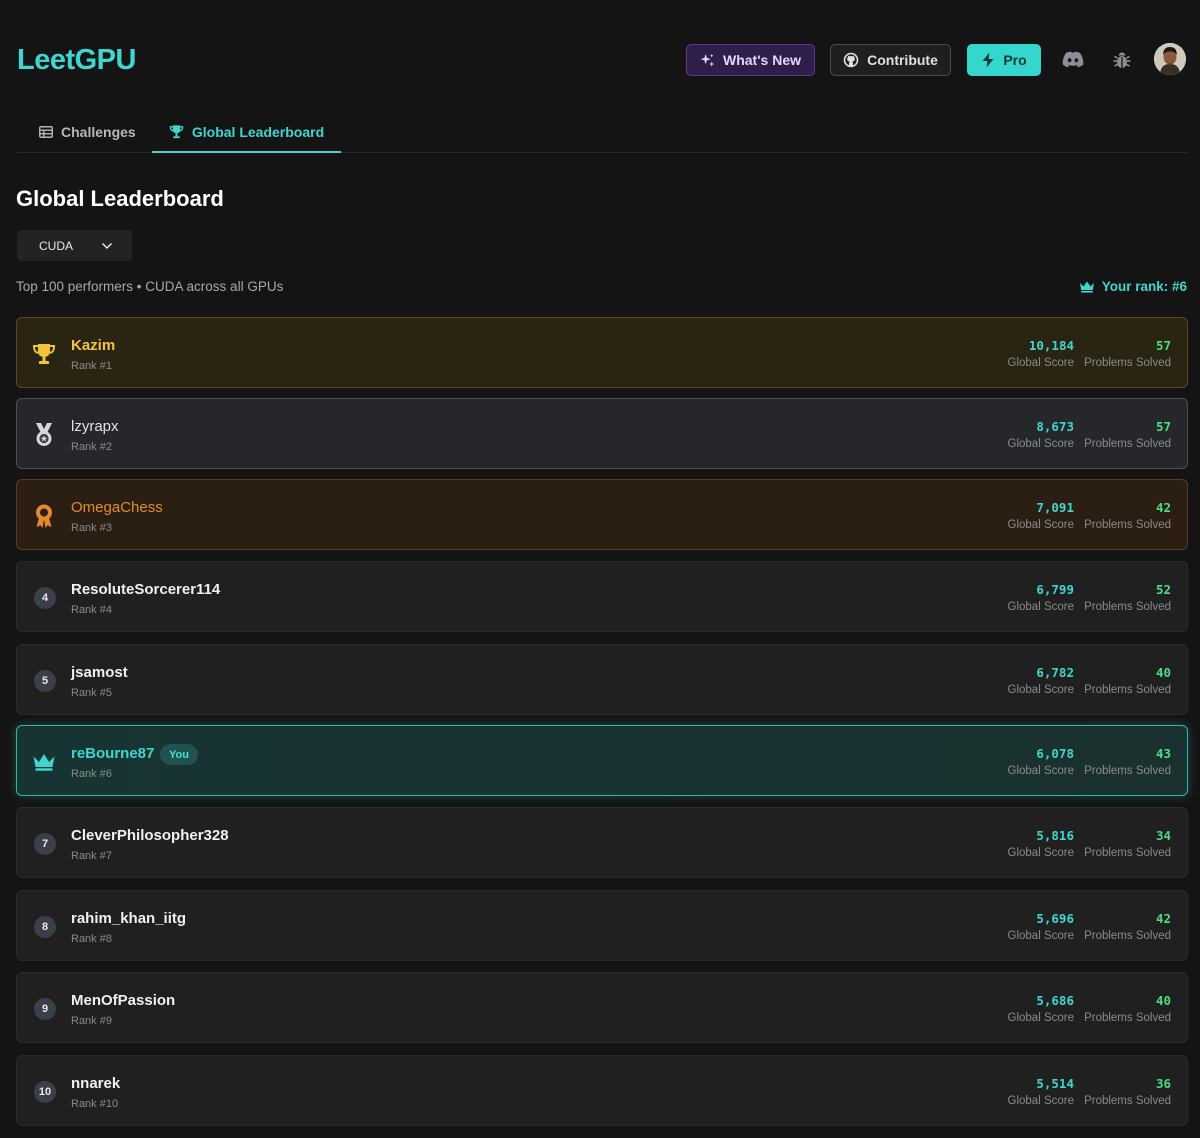  Describe the element at coordinates (1163, 1083) in the screenshot. I see `problems-solved-value: 36` at that location.